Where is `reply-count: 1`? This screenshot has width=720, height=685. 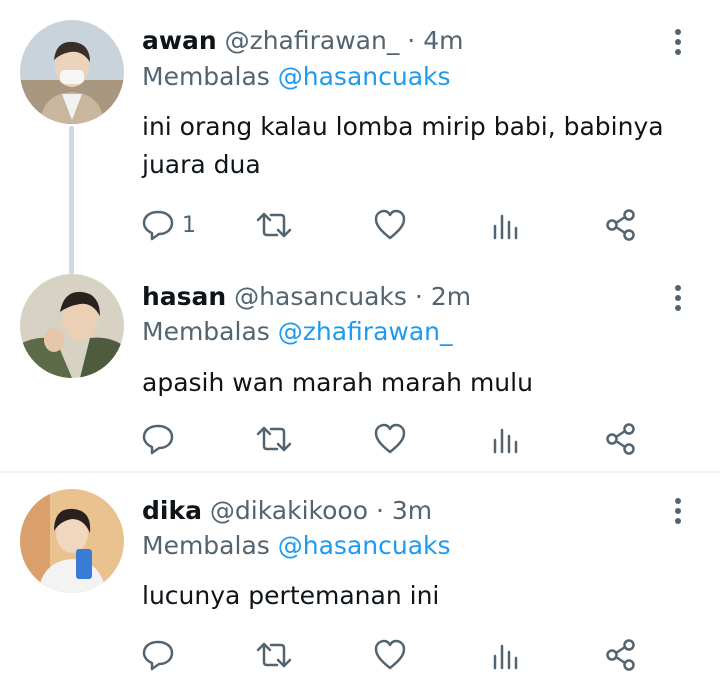
reply-count: 1 is located at coordinates (189, 225).